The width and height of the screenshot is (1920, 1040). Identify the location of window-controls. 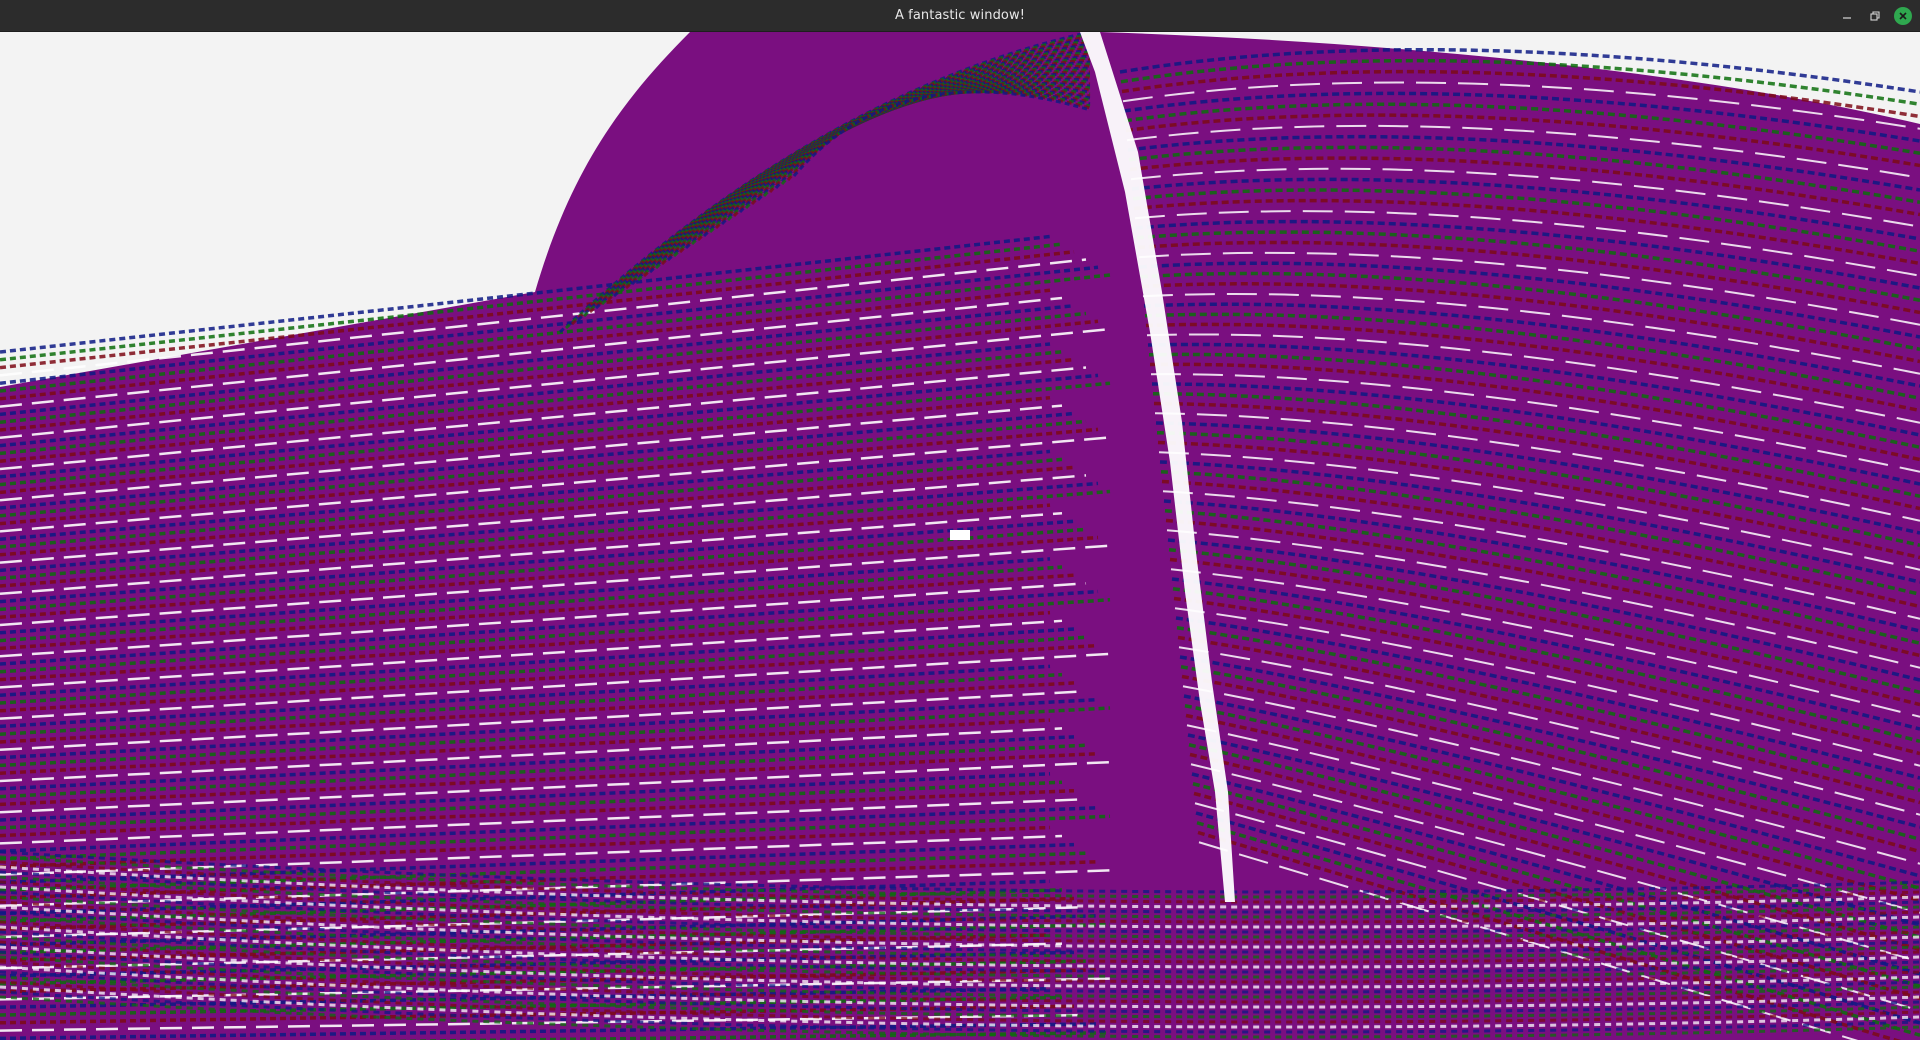
(1875, 16).